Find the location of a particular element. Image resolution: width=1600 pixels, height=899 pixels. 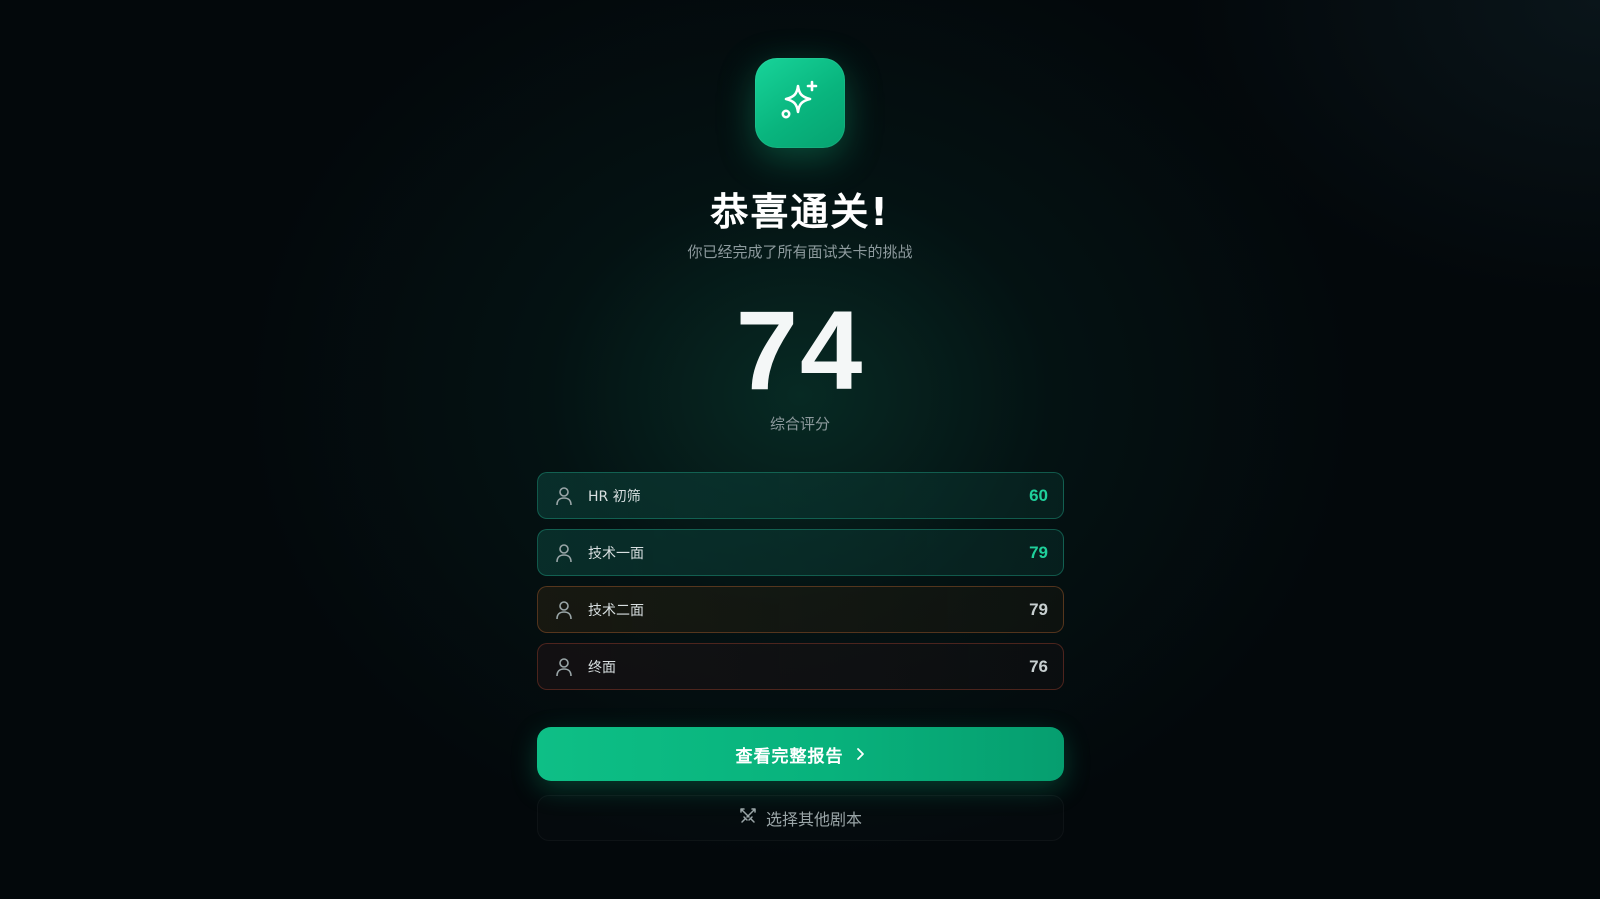

overall-score-label: 综合评分 is located at coordinates (799, 424).